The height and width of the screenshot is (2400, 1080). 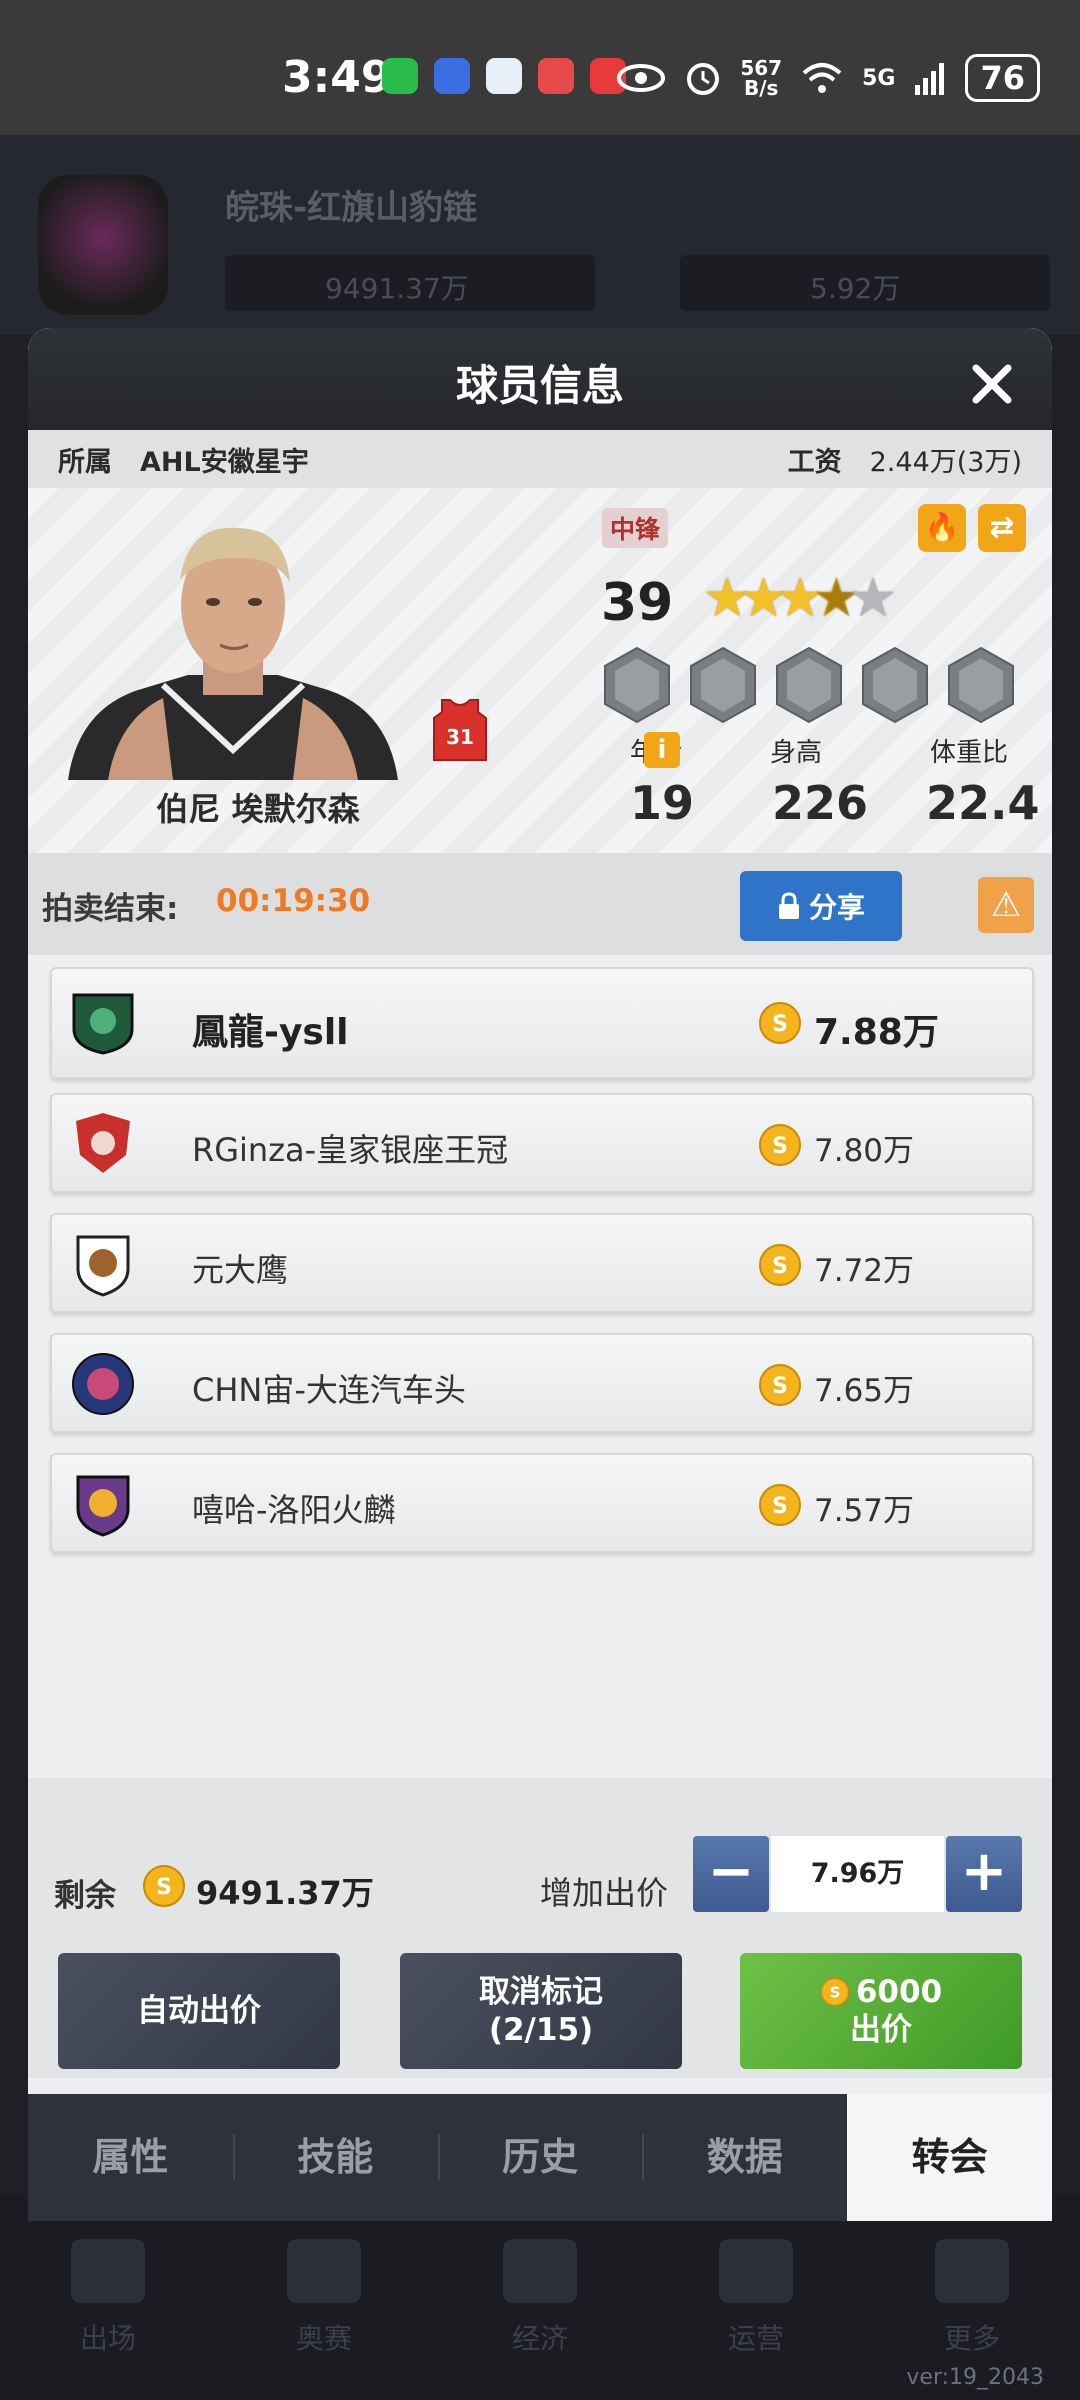 I want to click on player-name: 伯尼 埃默尔森, so click(x=258, y=809).